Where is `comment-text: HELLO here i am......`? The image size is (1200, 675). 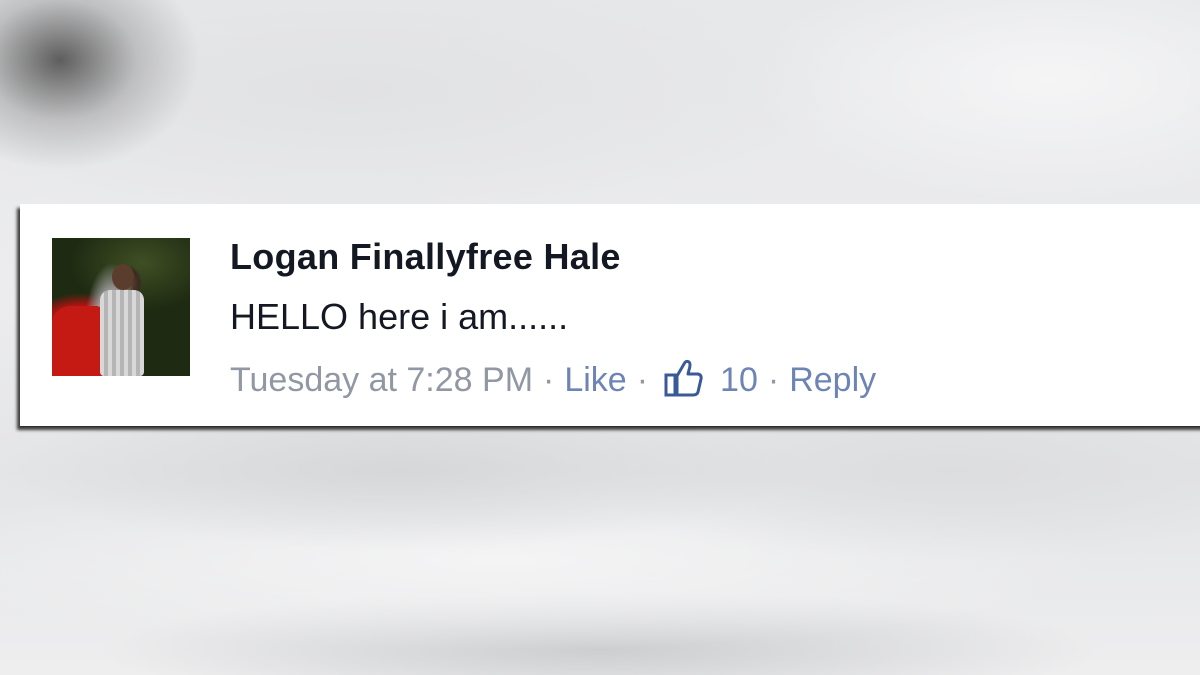
comment-text: HELLO here i am...... is located at coordinates (399, 316).